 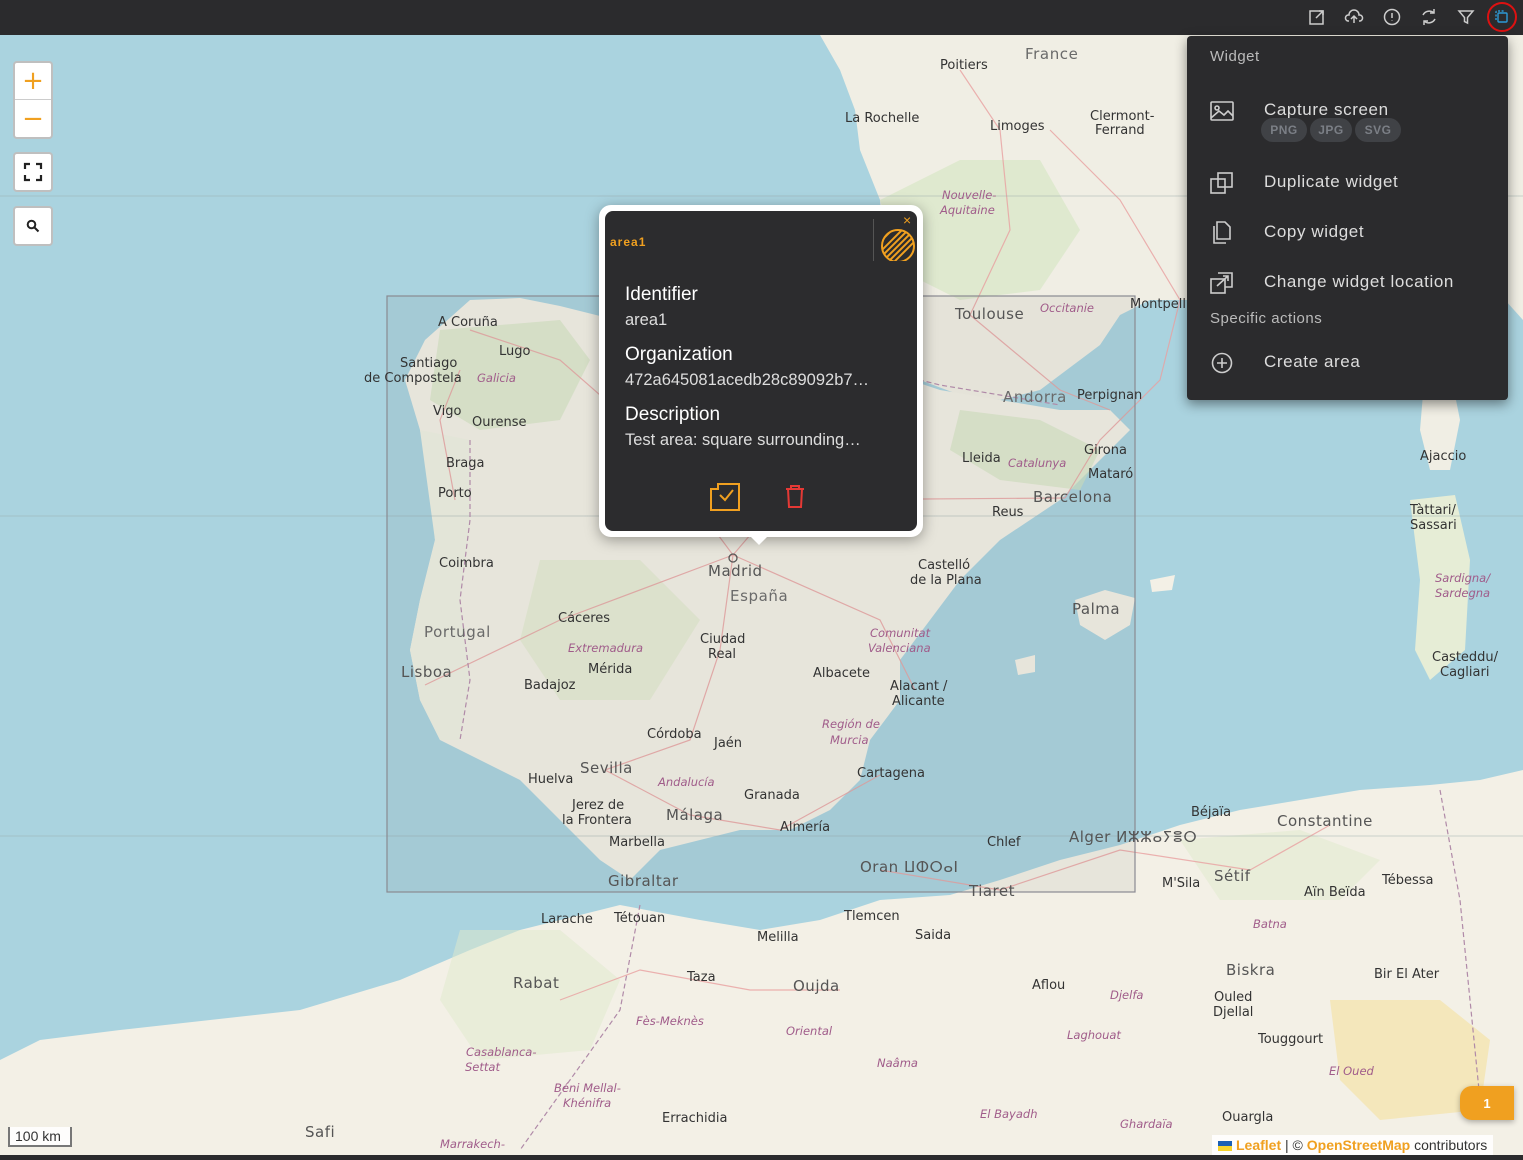 I want to click on map-label: Valenciana, so click(x=899, y=648).